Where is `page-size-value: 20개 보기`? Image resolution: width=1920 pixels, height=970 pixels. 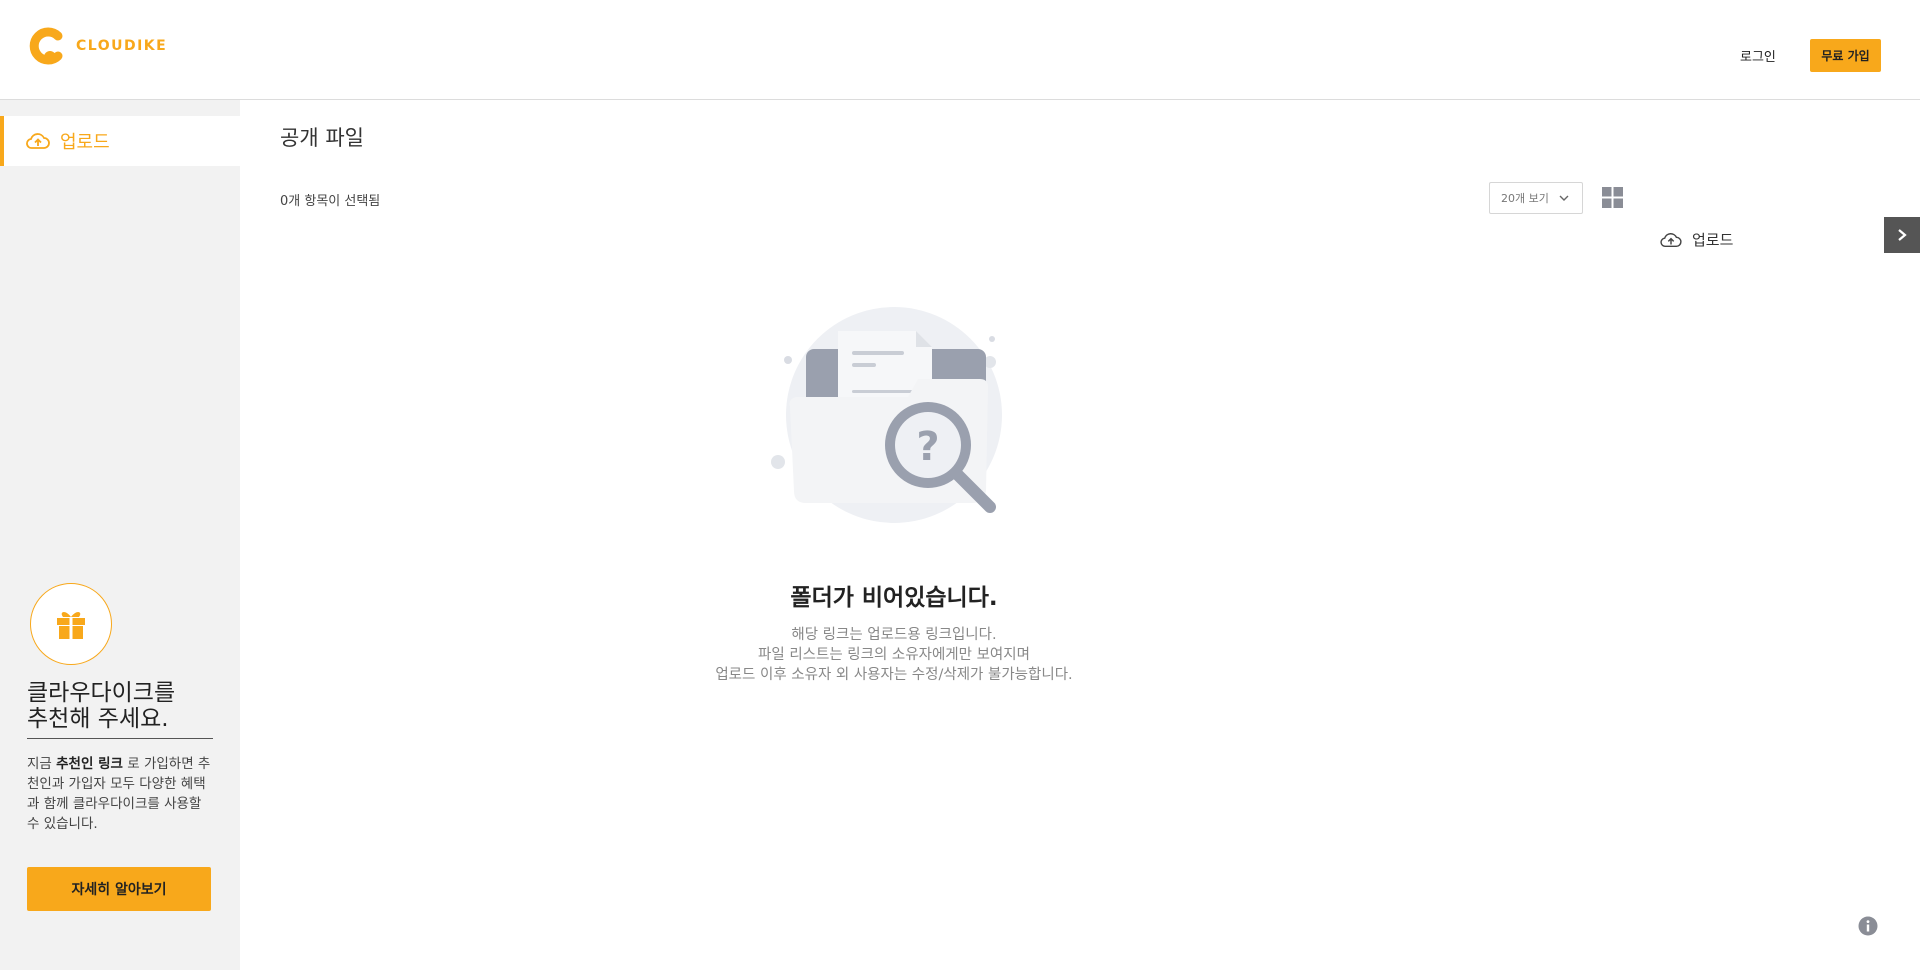
page-size-value: 20개 보기 is located at coordinates (1525, 198).